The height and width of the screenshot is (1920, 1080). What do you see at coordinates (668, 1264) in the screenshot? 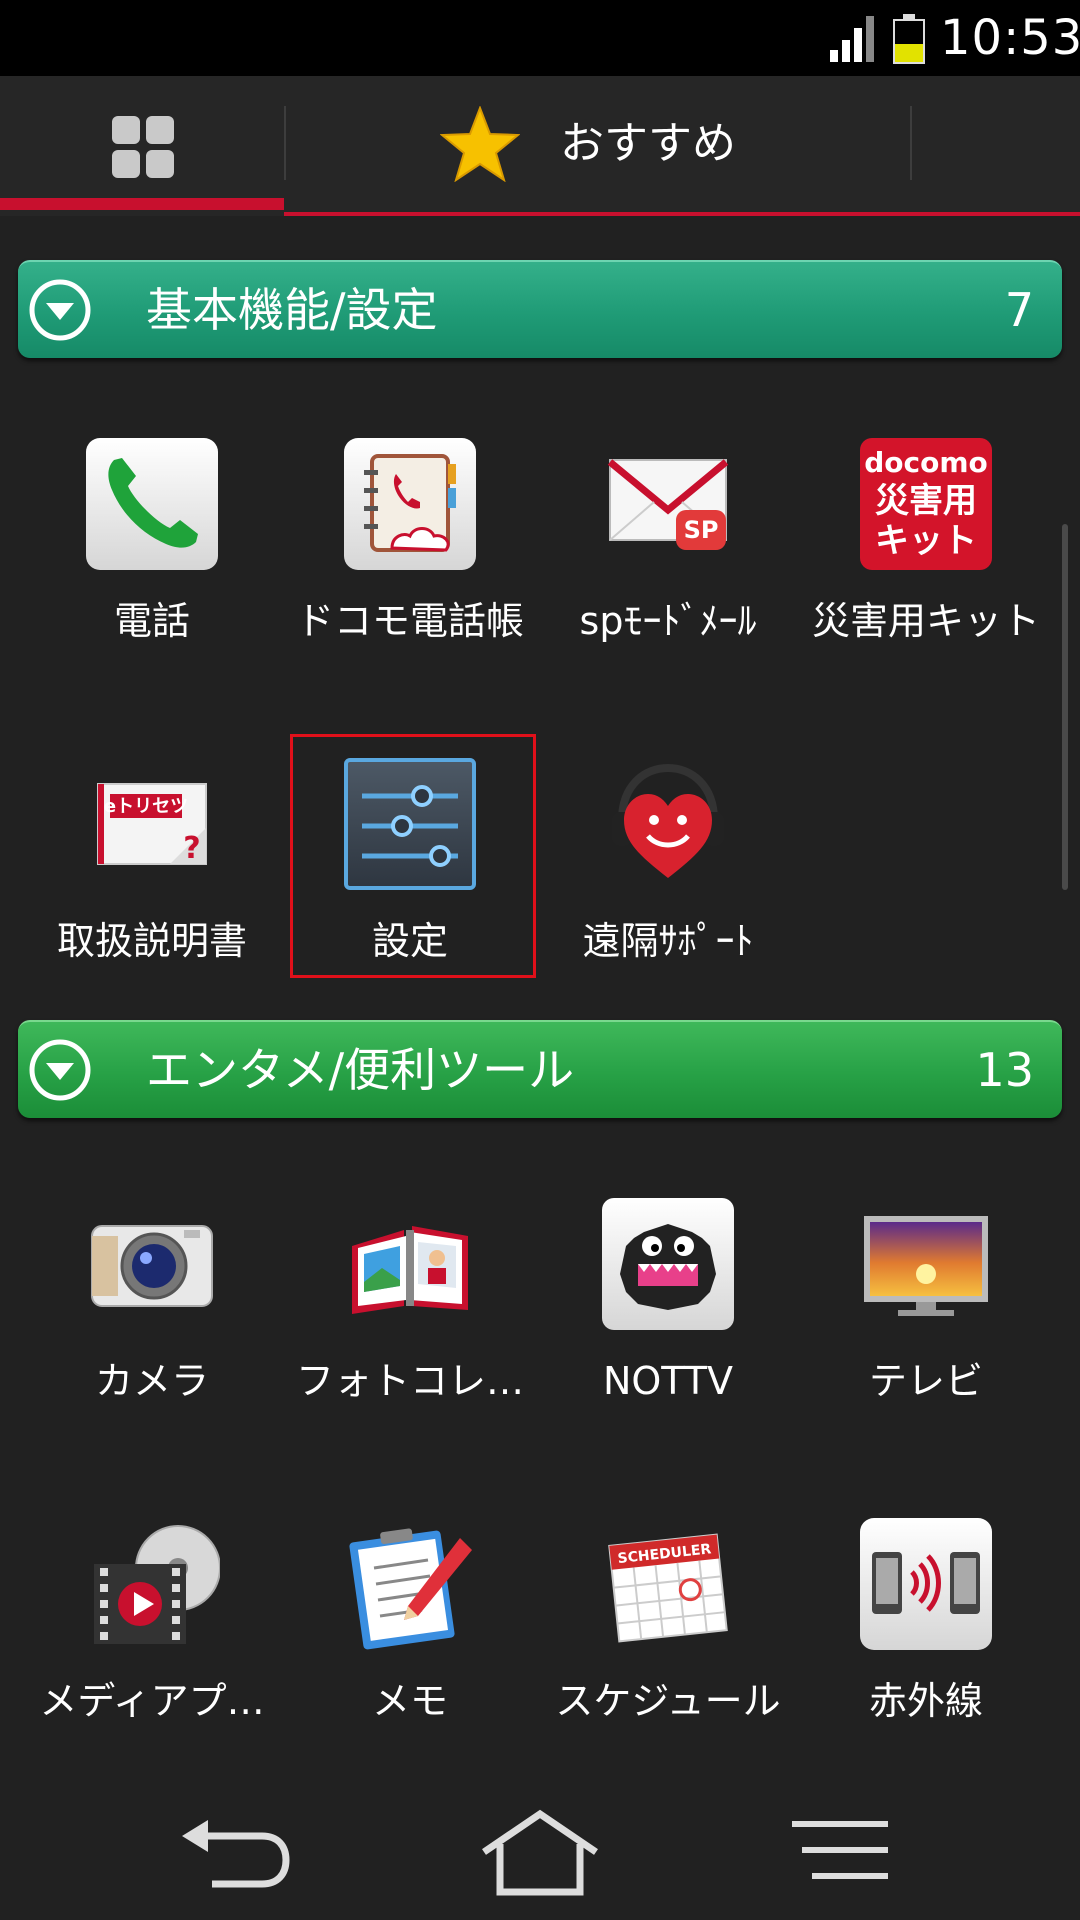
I see `nottv-monster-icon` at bounding box center [668, 1264].